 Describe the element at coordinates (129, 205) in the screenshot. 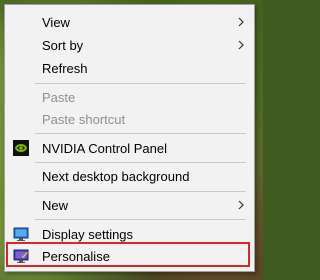

I see `menu-item-new: New` at that location.